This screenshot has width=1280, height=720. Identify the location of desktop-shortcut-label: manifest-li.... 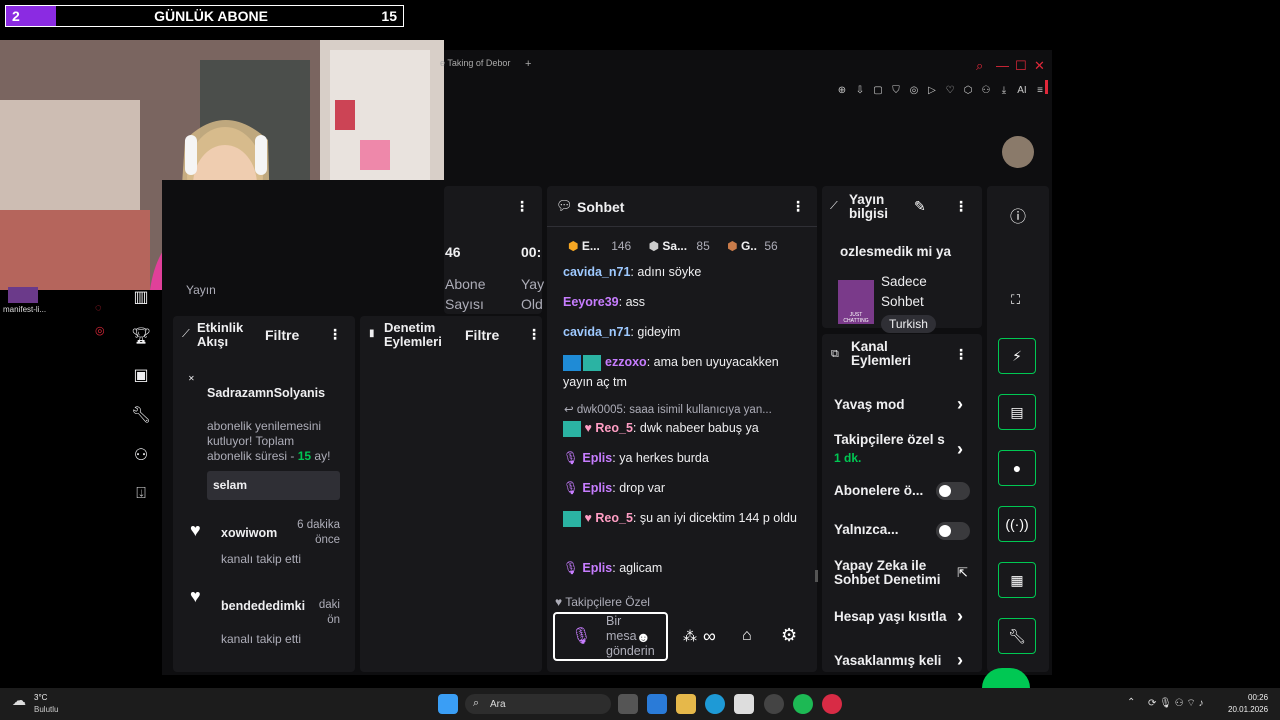
(24, 309).